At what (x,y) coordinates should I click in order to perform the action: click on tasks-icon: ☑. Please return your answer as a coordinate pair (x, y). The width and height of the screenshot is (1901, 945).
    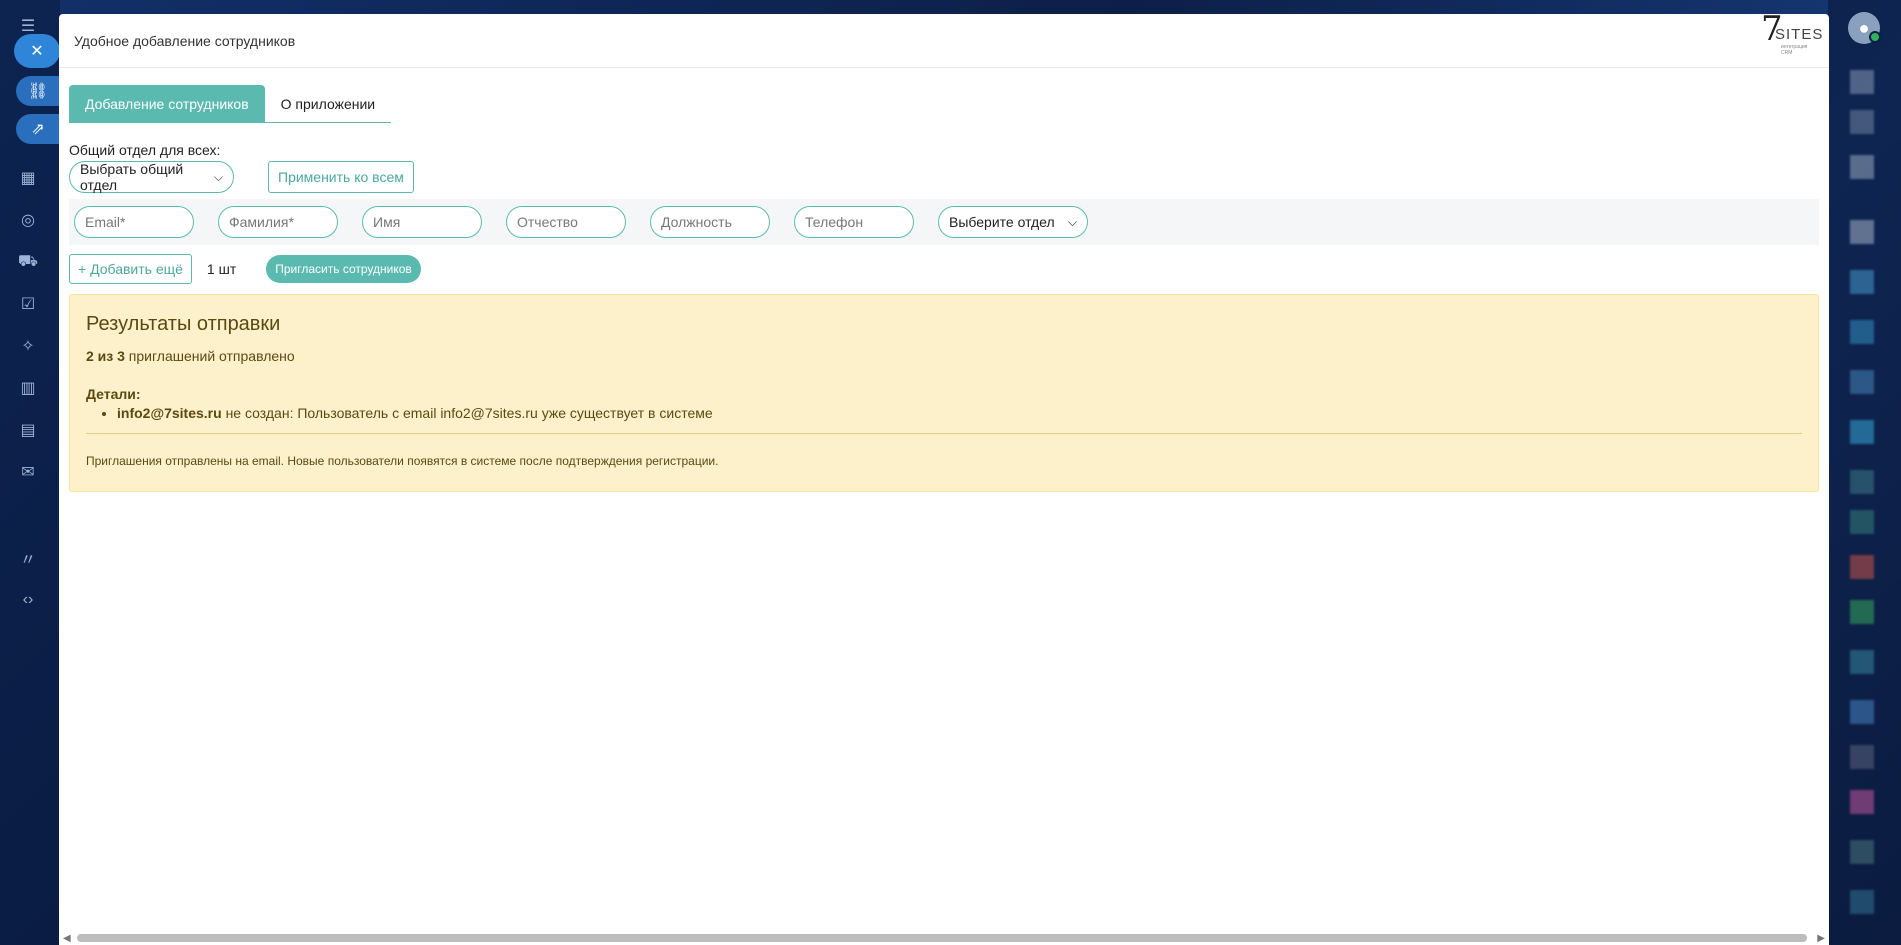
    Looking at the image, I should click on (28, 304).